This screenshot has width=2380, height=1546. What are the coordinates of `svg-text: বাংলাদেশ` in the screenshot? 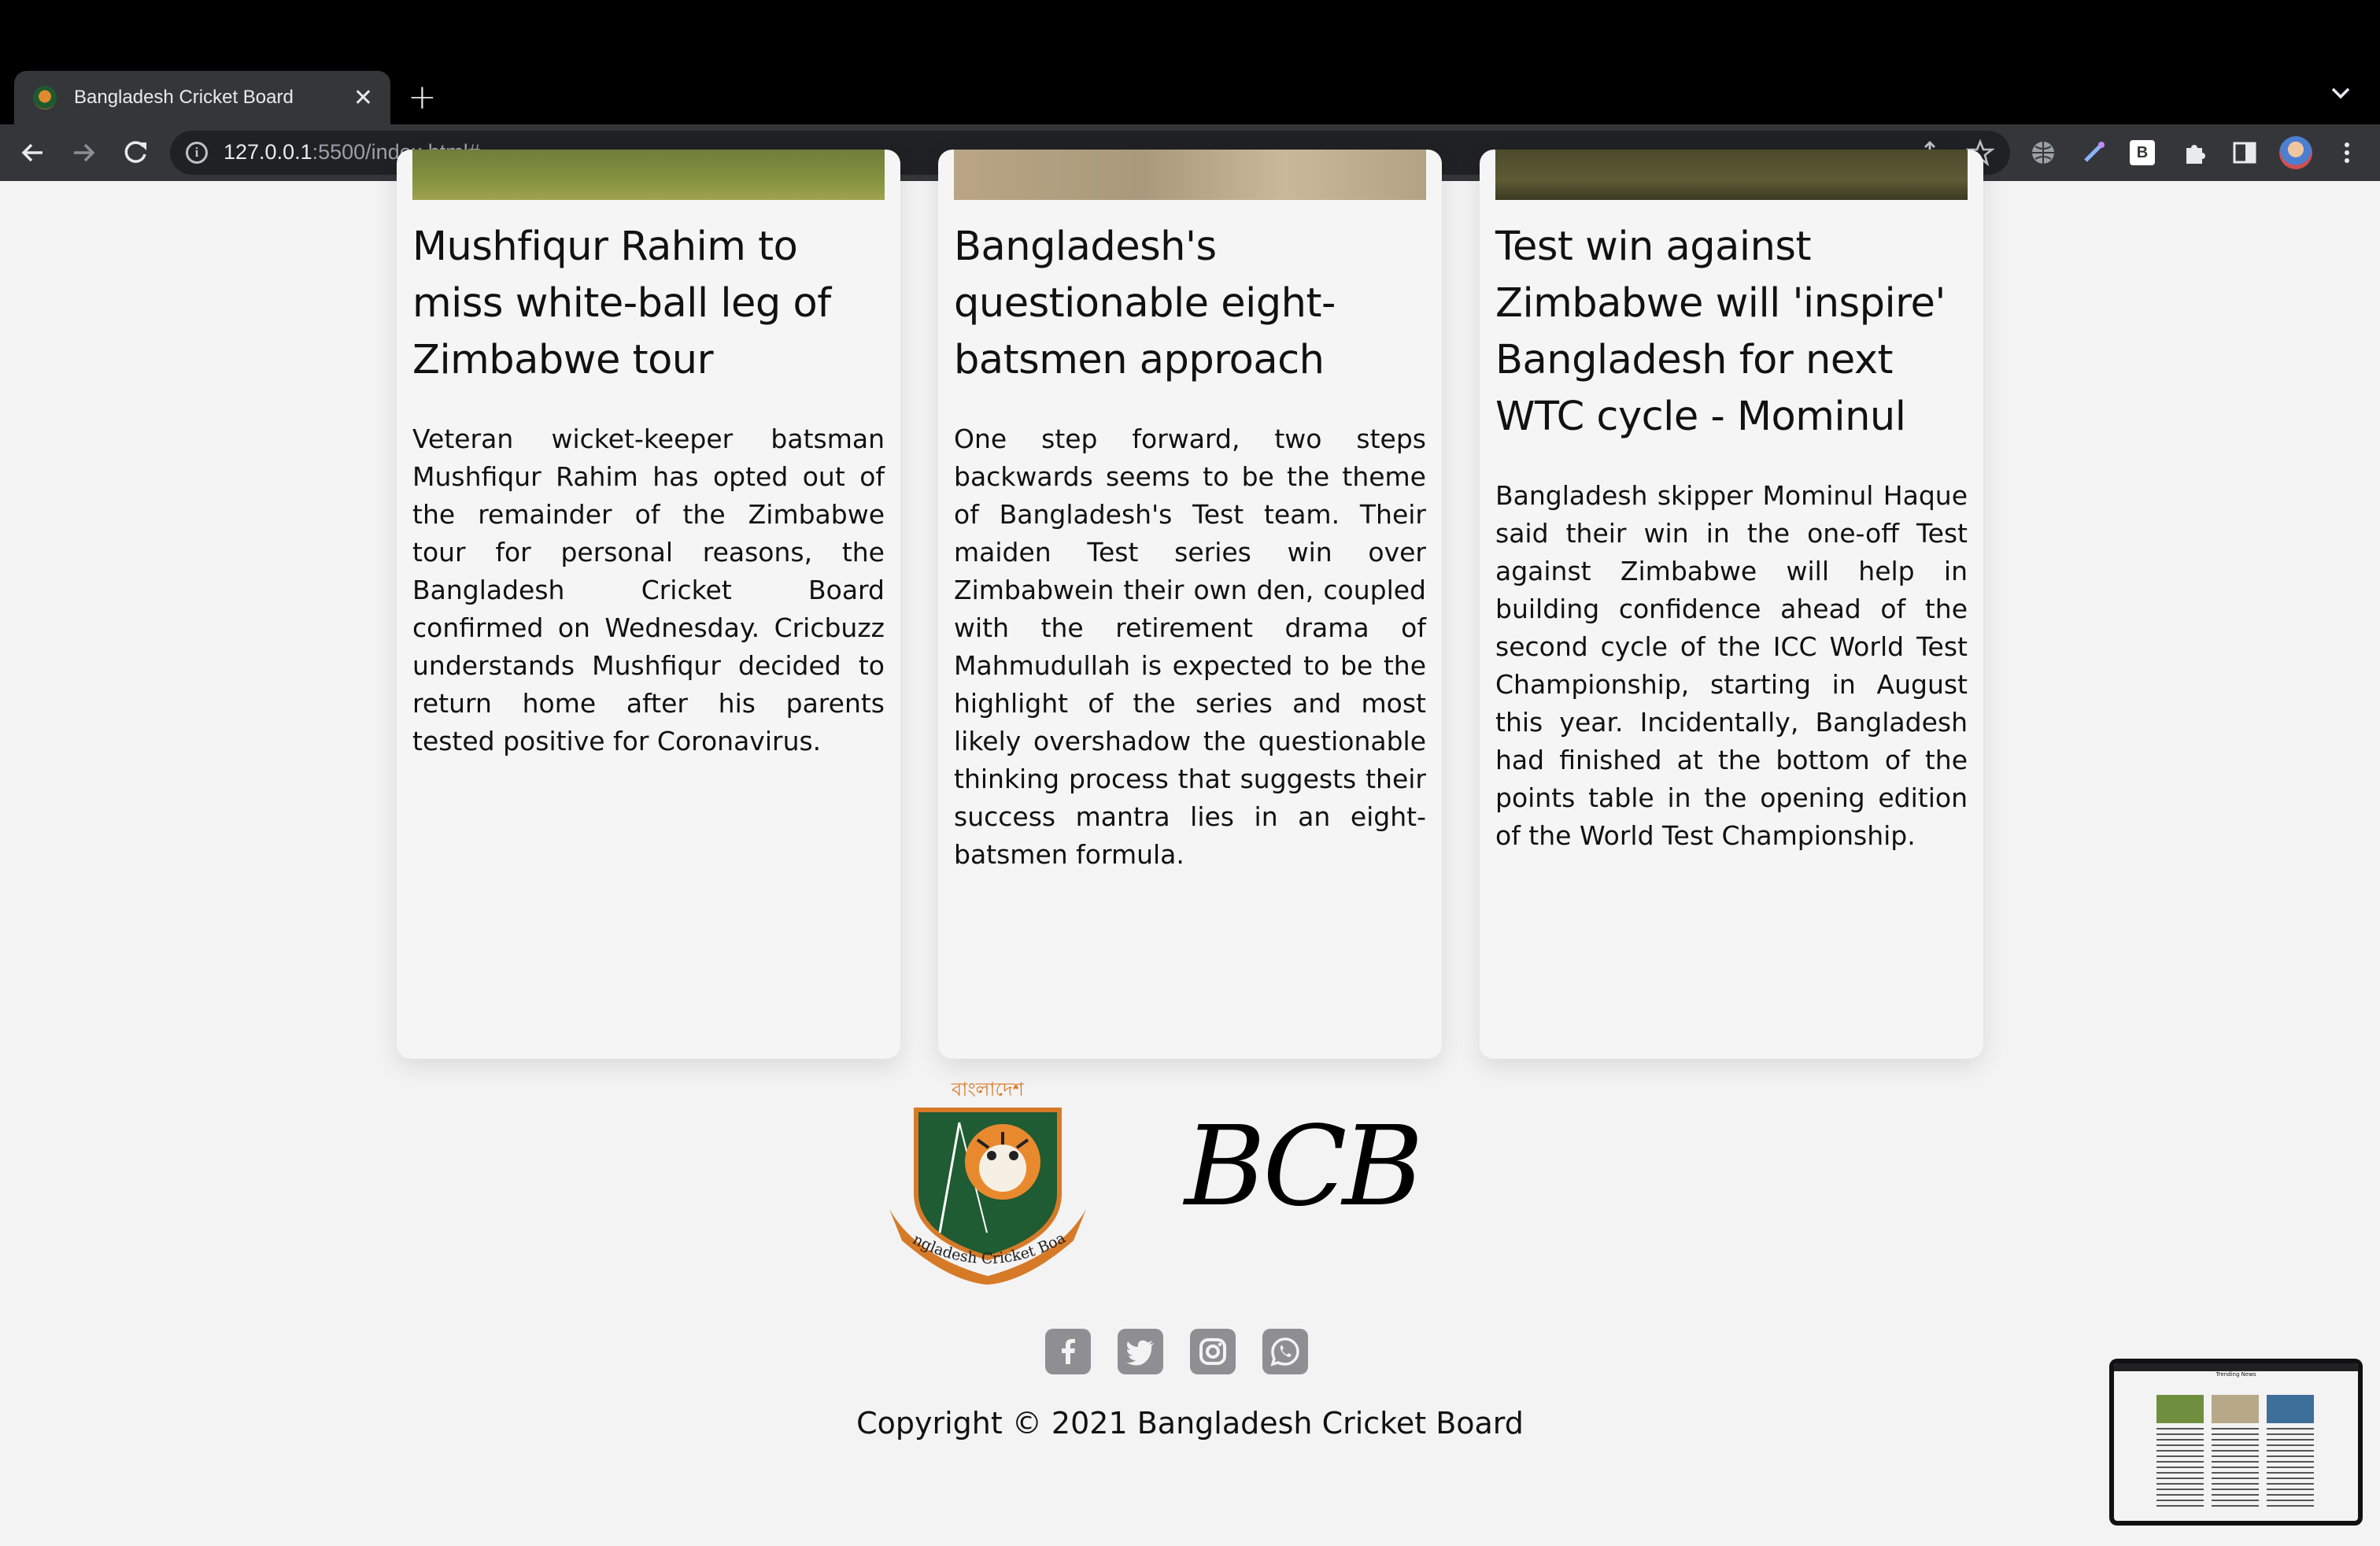 It's located at (988, 1089).